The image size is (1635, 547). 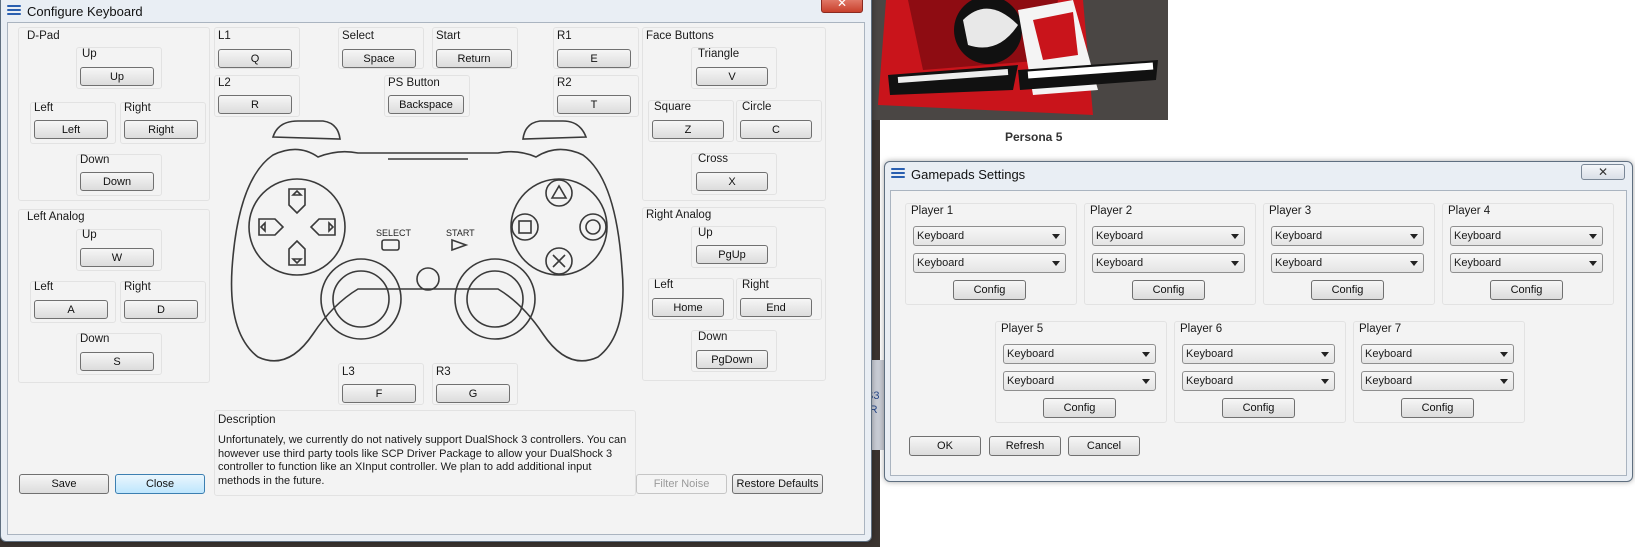 I want to click on l2-label: L2, so click(x=224, y=83).